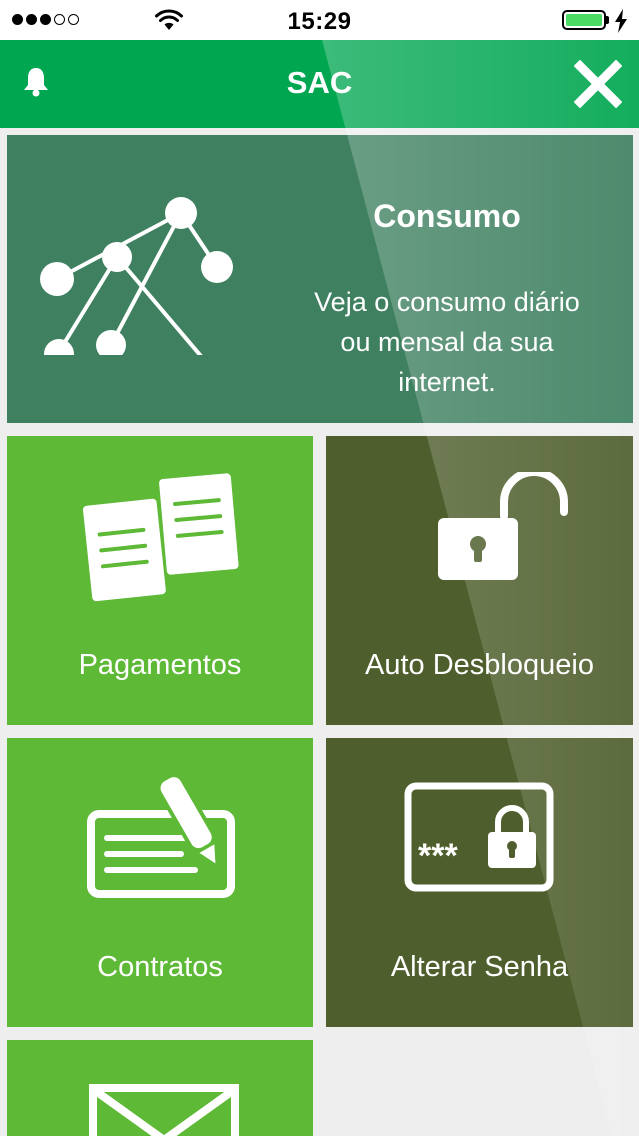 This screenshot has height=1136, width=639. What do you see at coordinates (621, 21) in the screenshot?
I see `charging-bolt-icon` at bounding box center [621, 21].